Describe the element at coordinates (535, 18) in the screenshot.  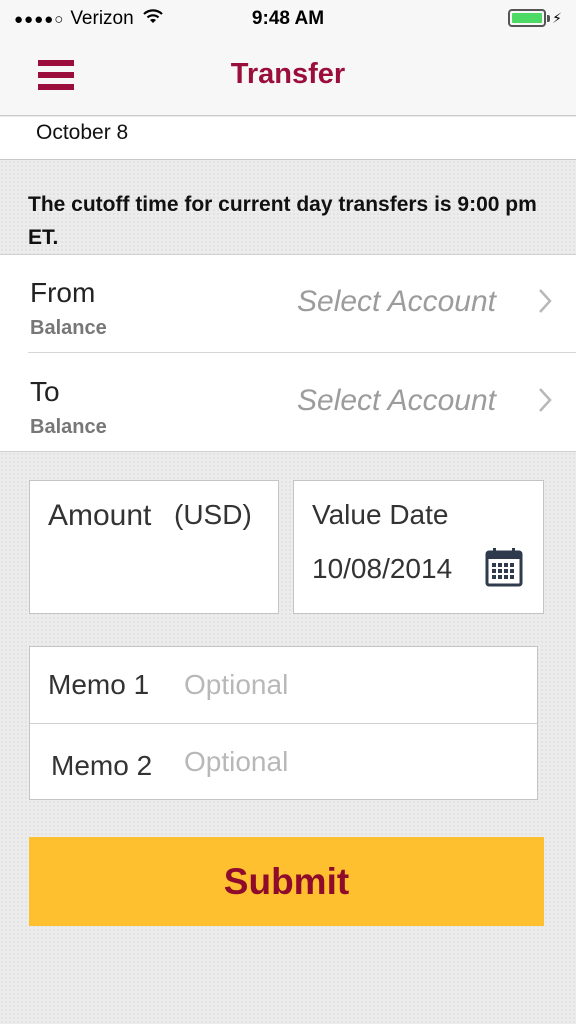
I see `battery-icon: ⚡` at that location.